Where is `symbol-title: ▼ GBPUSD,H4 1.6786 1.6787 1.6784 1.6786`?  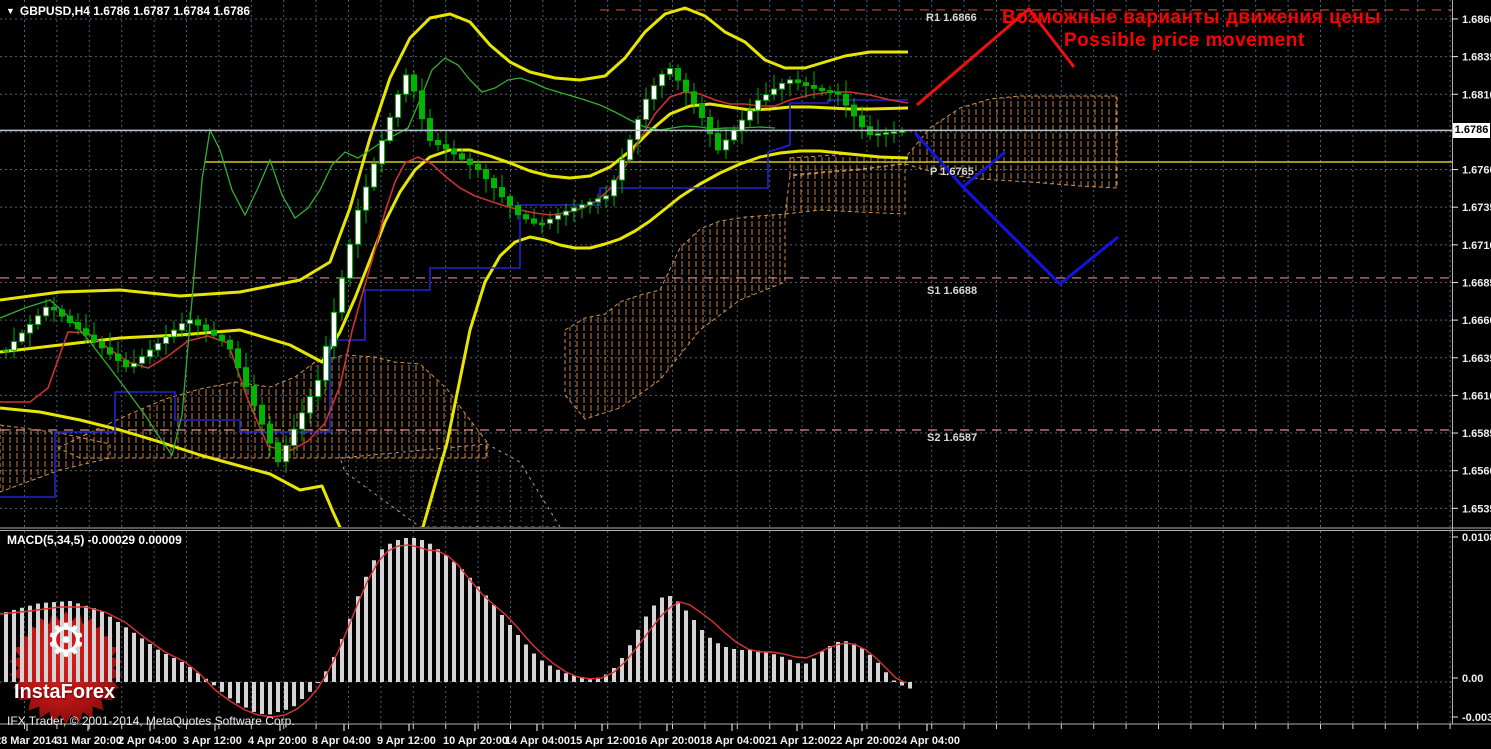 symbol-title: ▼ GBPUSD,H4 1.6786 1.6787 1.6784 1.6786 is located at coordinates (128, 11).